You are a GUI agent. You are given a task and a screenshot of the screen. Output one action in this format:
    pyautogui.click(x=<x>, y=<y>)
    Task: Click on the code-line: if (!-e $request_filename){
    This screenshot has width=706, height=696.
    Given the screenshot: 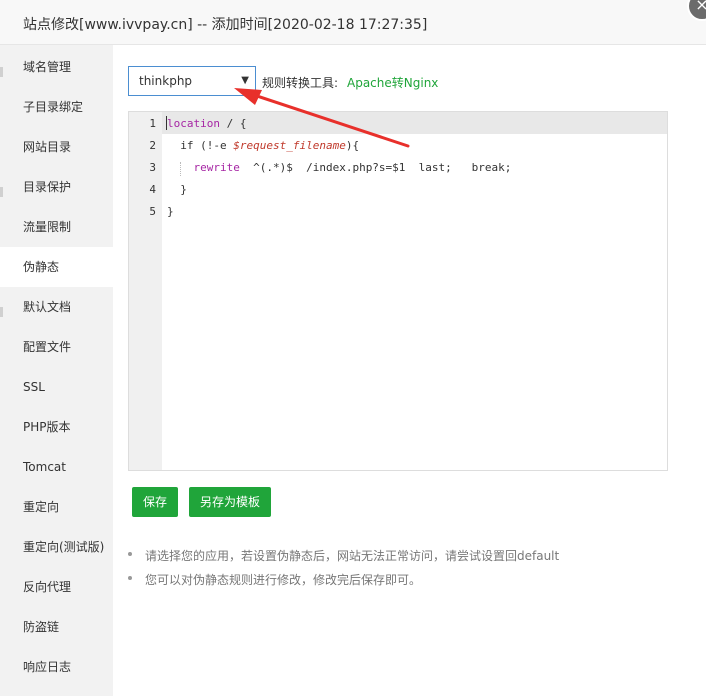 What is the action you would take?
    pyautogui.click(x=263, y=145)
    